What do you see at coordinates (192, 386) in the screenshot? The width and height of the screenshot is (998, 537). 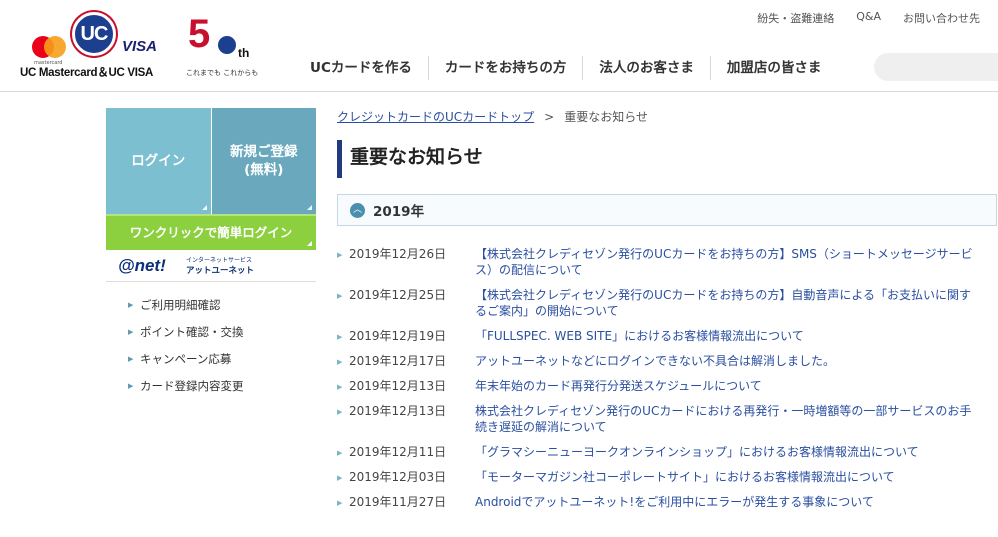 I see `sidebar-item-label: カード登録内容変更` at bounding box center [192, 386].